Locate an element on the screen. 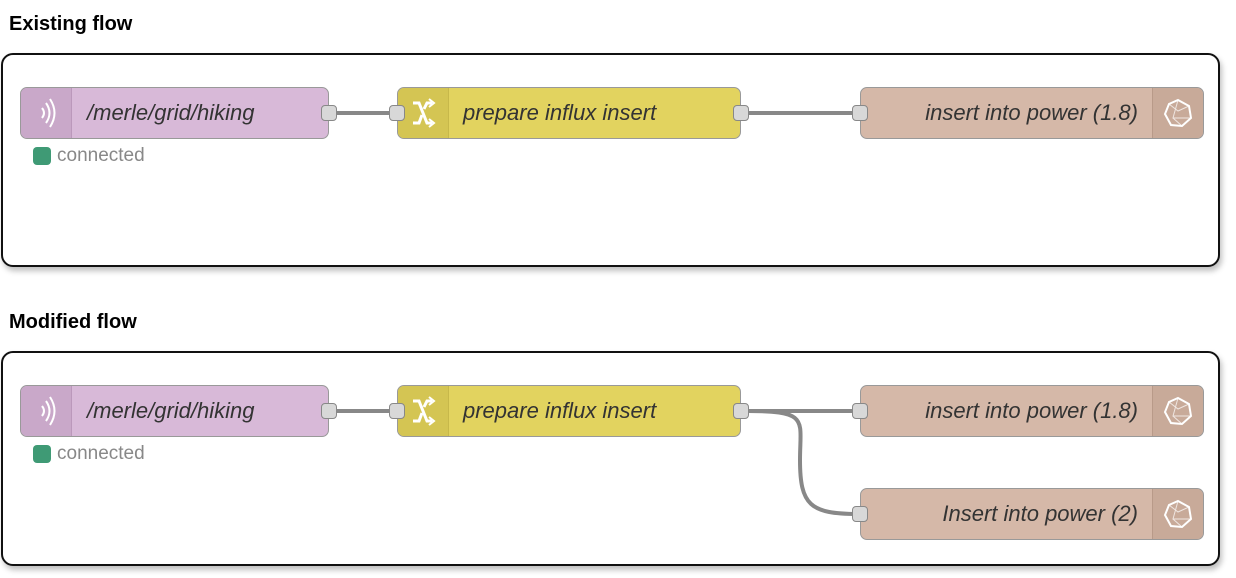 The height and width of the screenshot is (578, 1236). influx-2-input-port is located at coordinates (860, 514).